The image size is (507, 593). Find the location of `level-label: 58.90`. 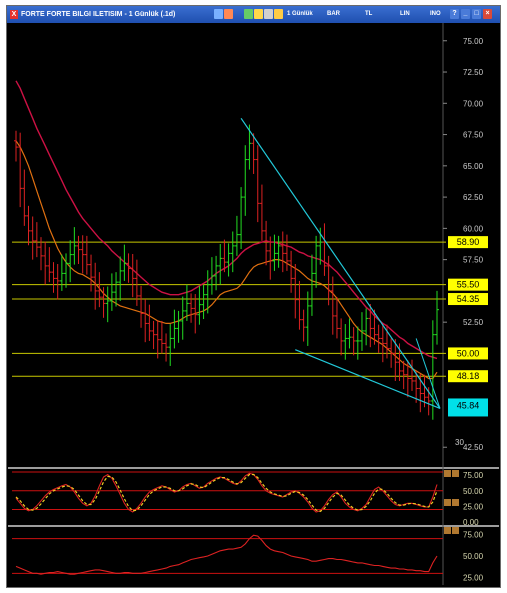

level-label: 58.90 is located at coordinates (468, 242).